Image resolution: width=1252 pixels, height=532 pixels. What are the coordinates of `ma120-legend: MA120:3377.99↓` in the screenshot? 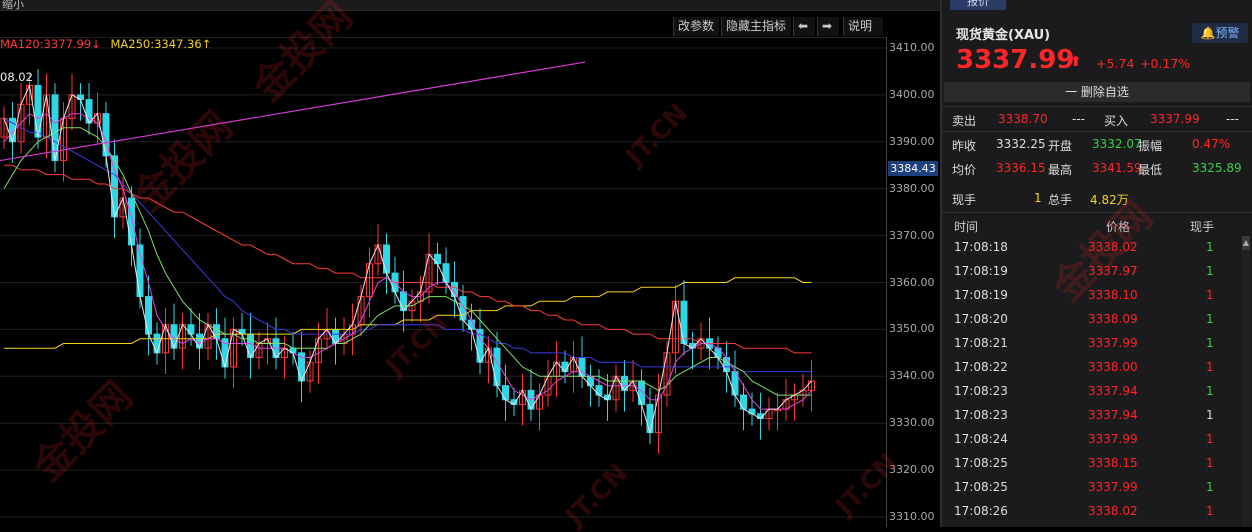 It's located at (50, 44).